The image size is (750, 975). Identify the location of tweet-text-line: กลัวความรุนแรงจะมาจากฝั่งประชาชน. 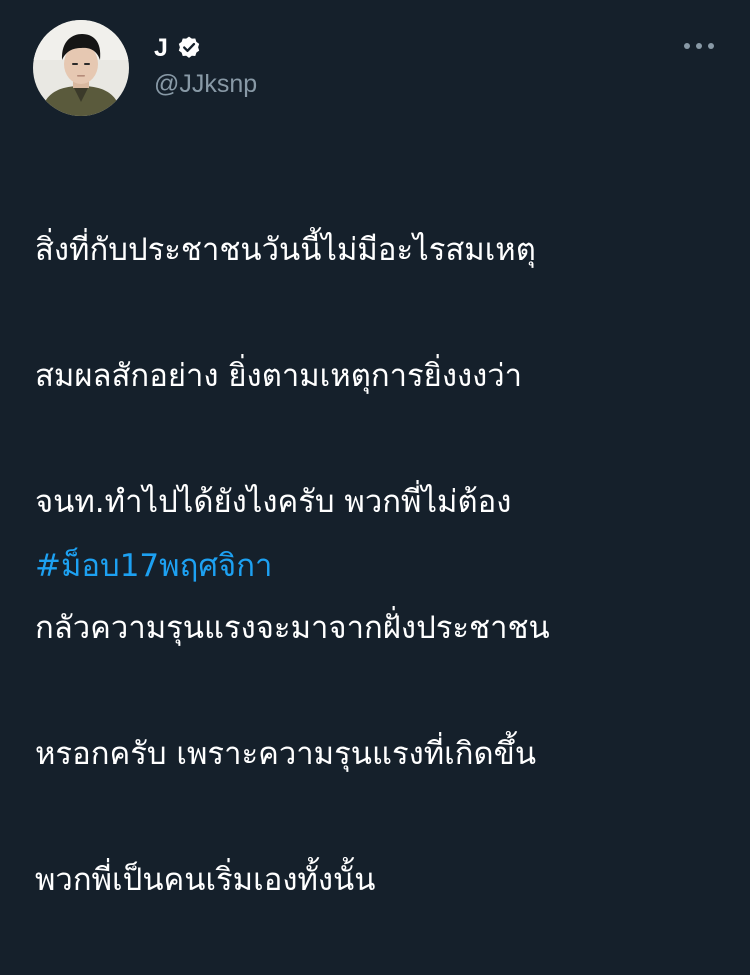
(292, 628).